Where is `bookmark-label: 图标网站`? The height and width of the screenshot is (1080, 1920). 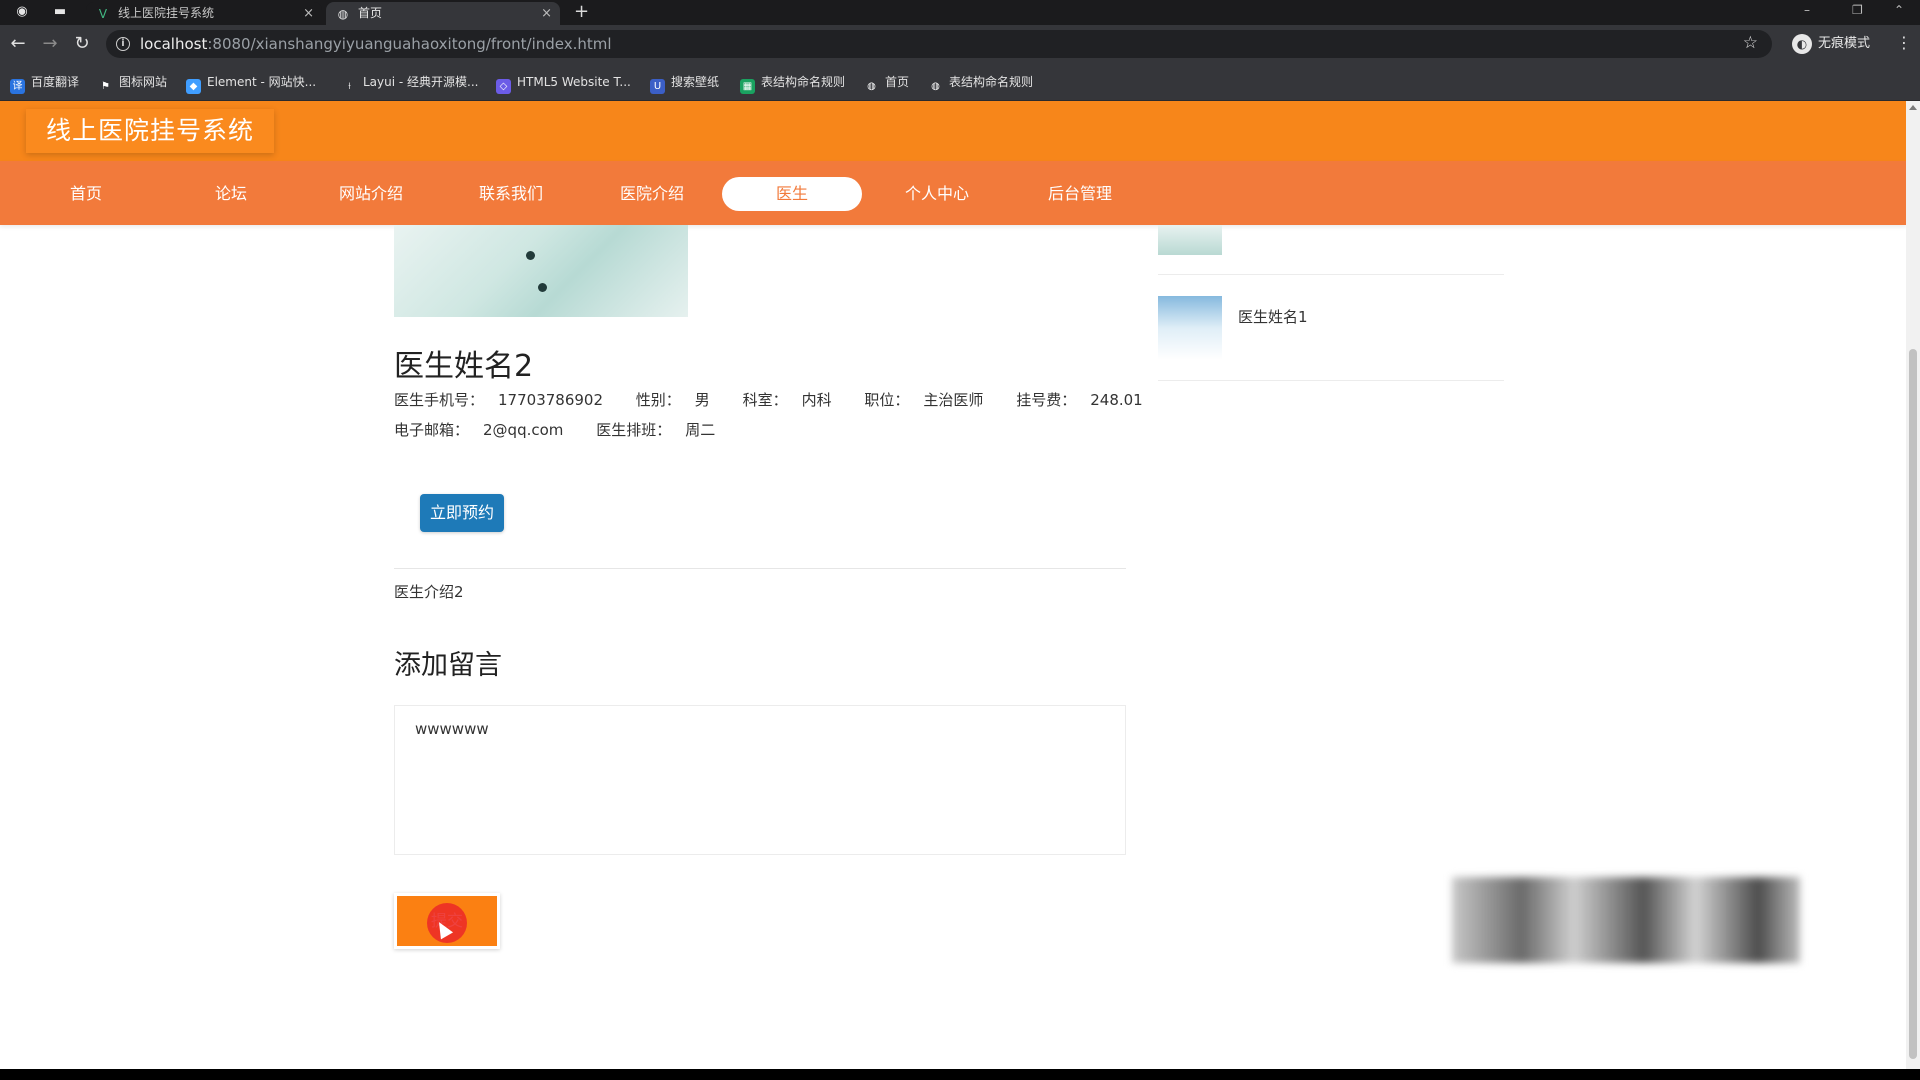 bookmark-label: 图标网站 is located at coordinates (143, 82).